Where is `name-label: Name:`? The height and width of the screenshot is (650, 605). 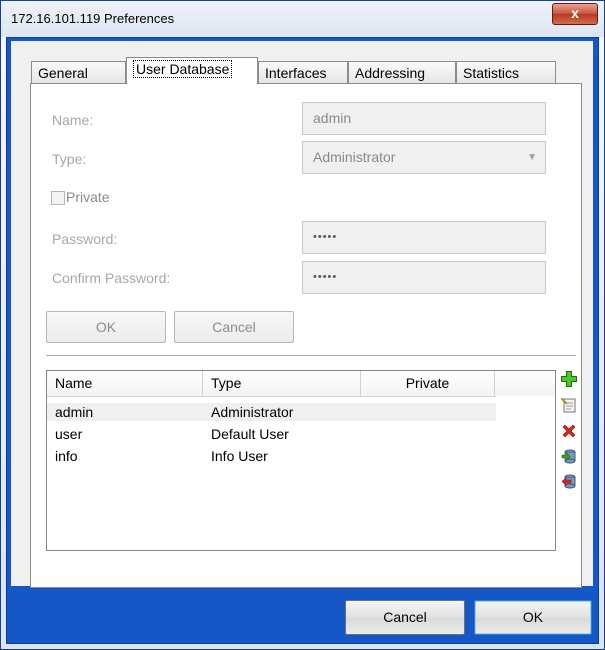 name-label: Name: is located at coordinates (73, 120).